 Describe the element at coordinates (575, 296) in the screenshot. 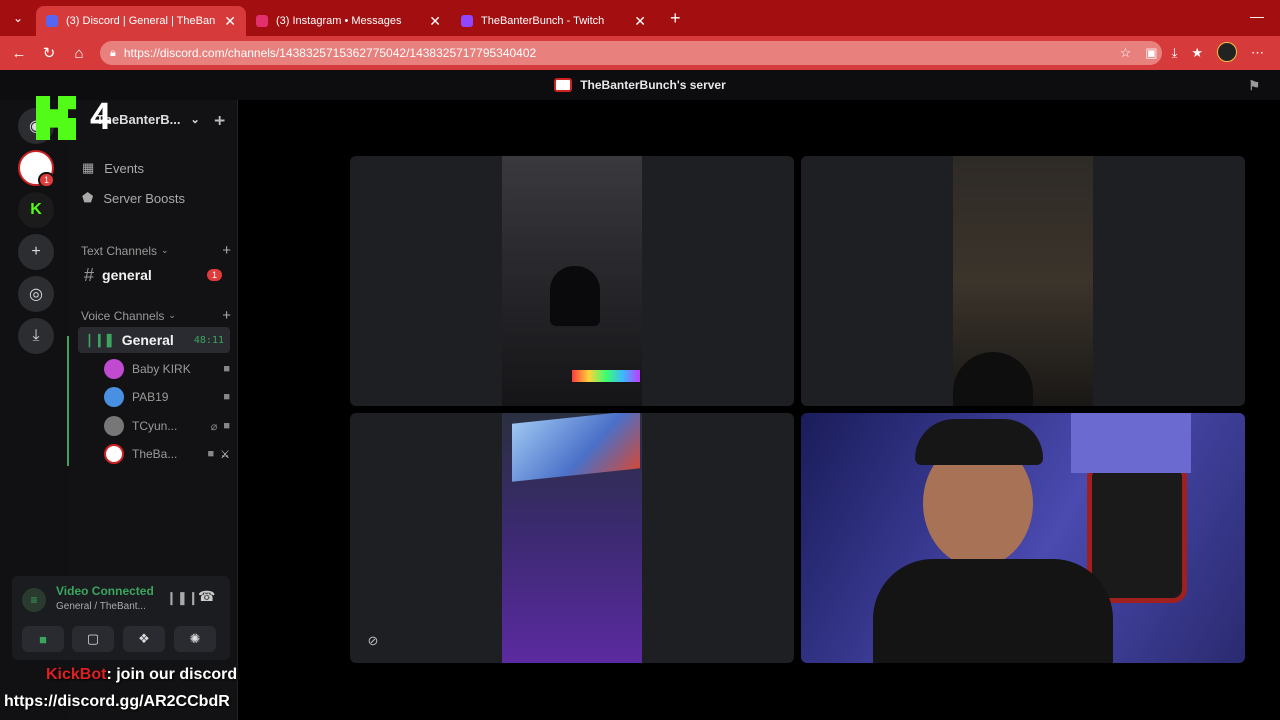

I see `person-silhouette` at that location.